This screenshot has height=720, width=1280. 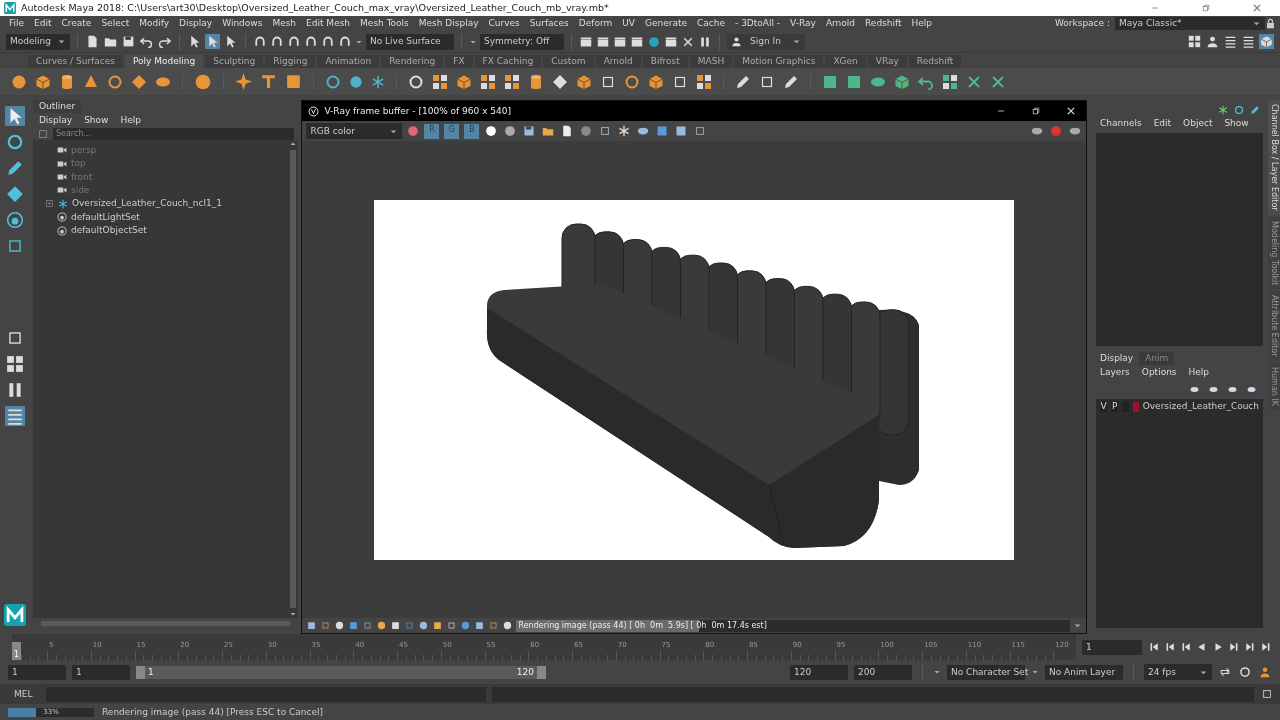 What do you see at coordinates (57, 106) in the screenshot?
I see `panel-tab: Outliner` at bounding box center [57, 106].